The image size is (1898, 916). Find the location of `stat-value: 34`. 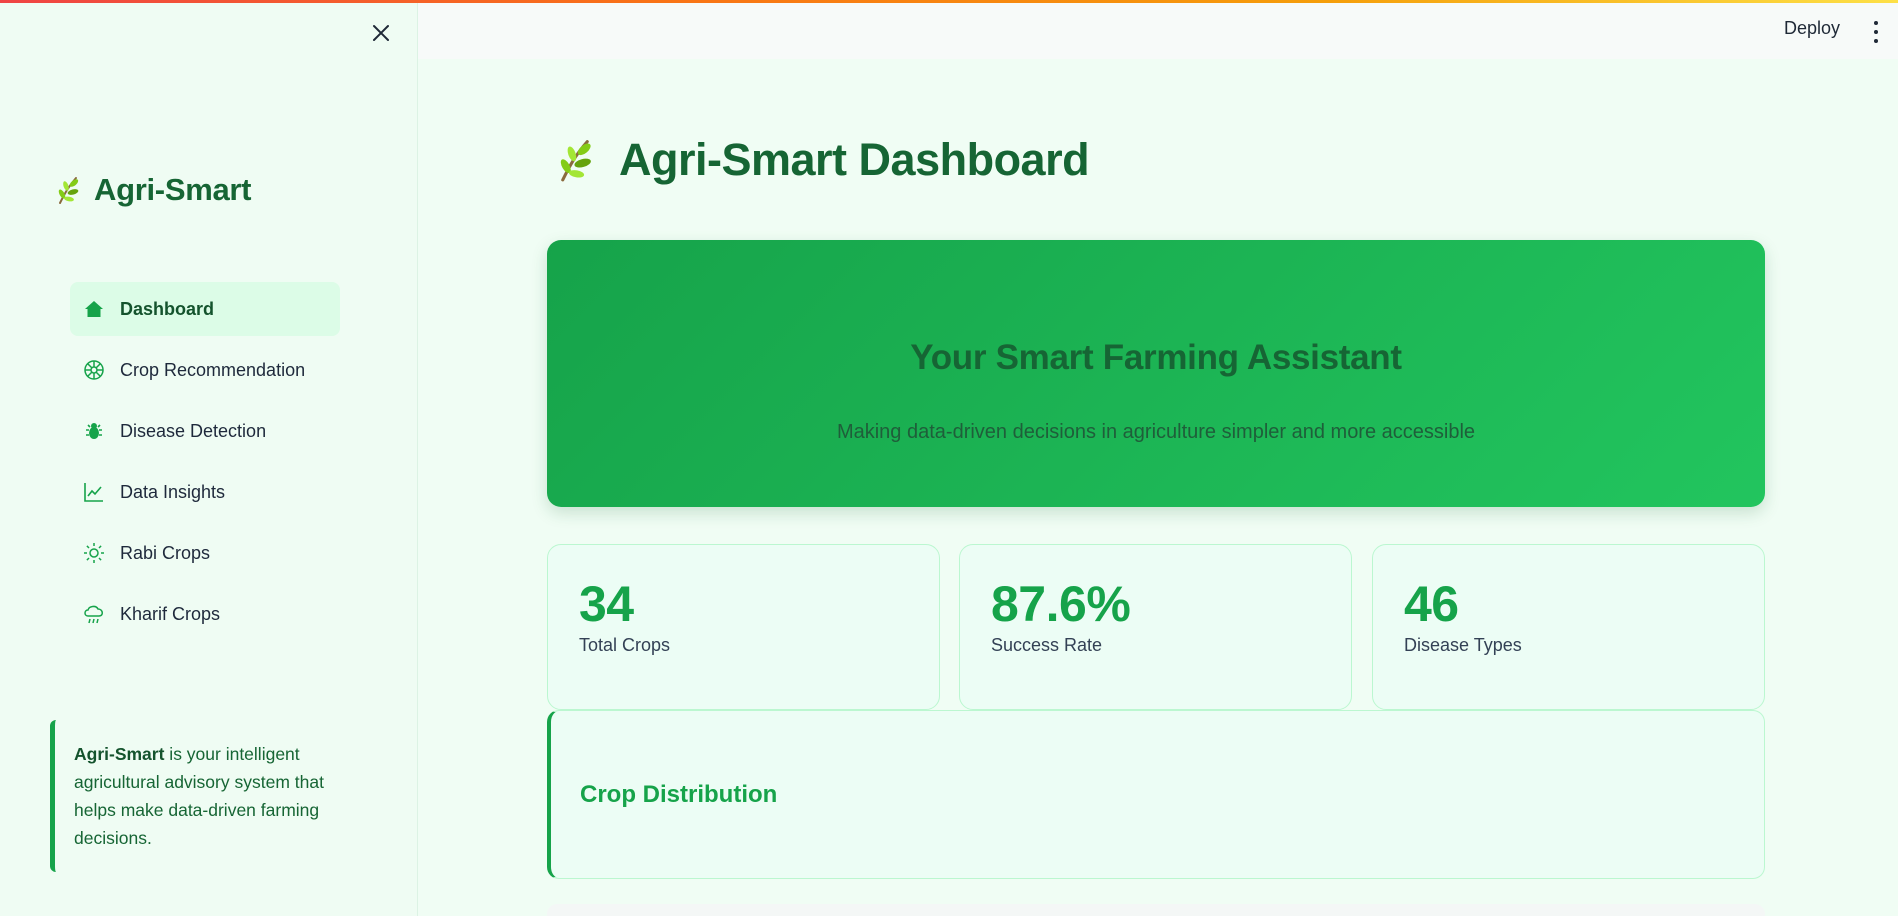

stat-value: 34 is located at coordinates (606, 604).